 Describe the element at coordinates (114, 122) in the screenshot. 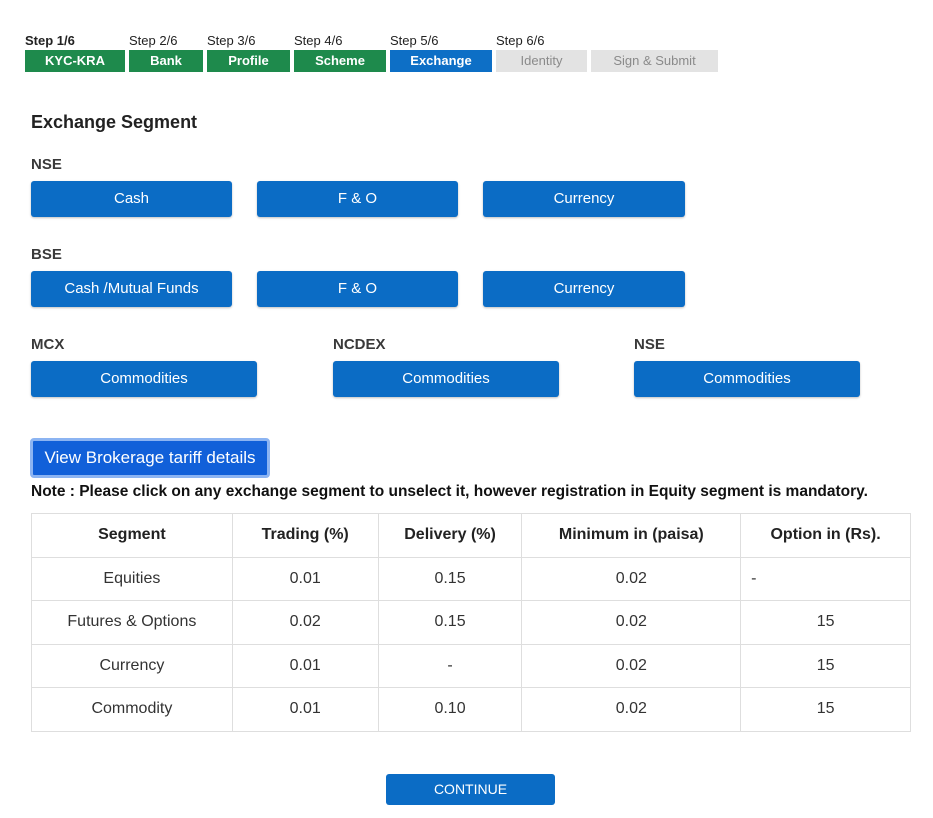

I see `page-title: Exchange Segment` at that location.